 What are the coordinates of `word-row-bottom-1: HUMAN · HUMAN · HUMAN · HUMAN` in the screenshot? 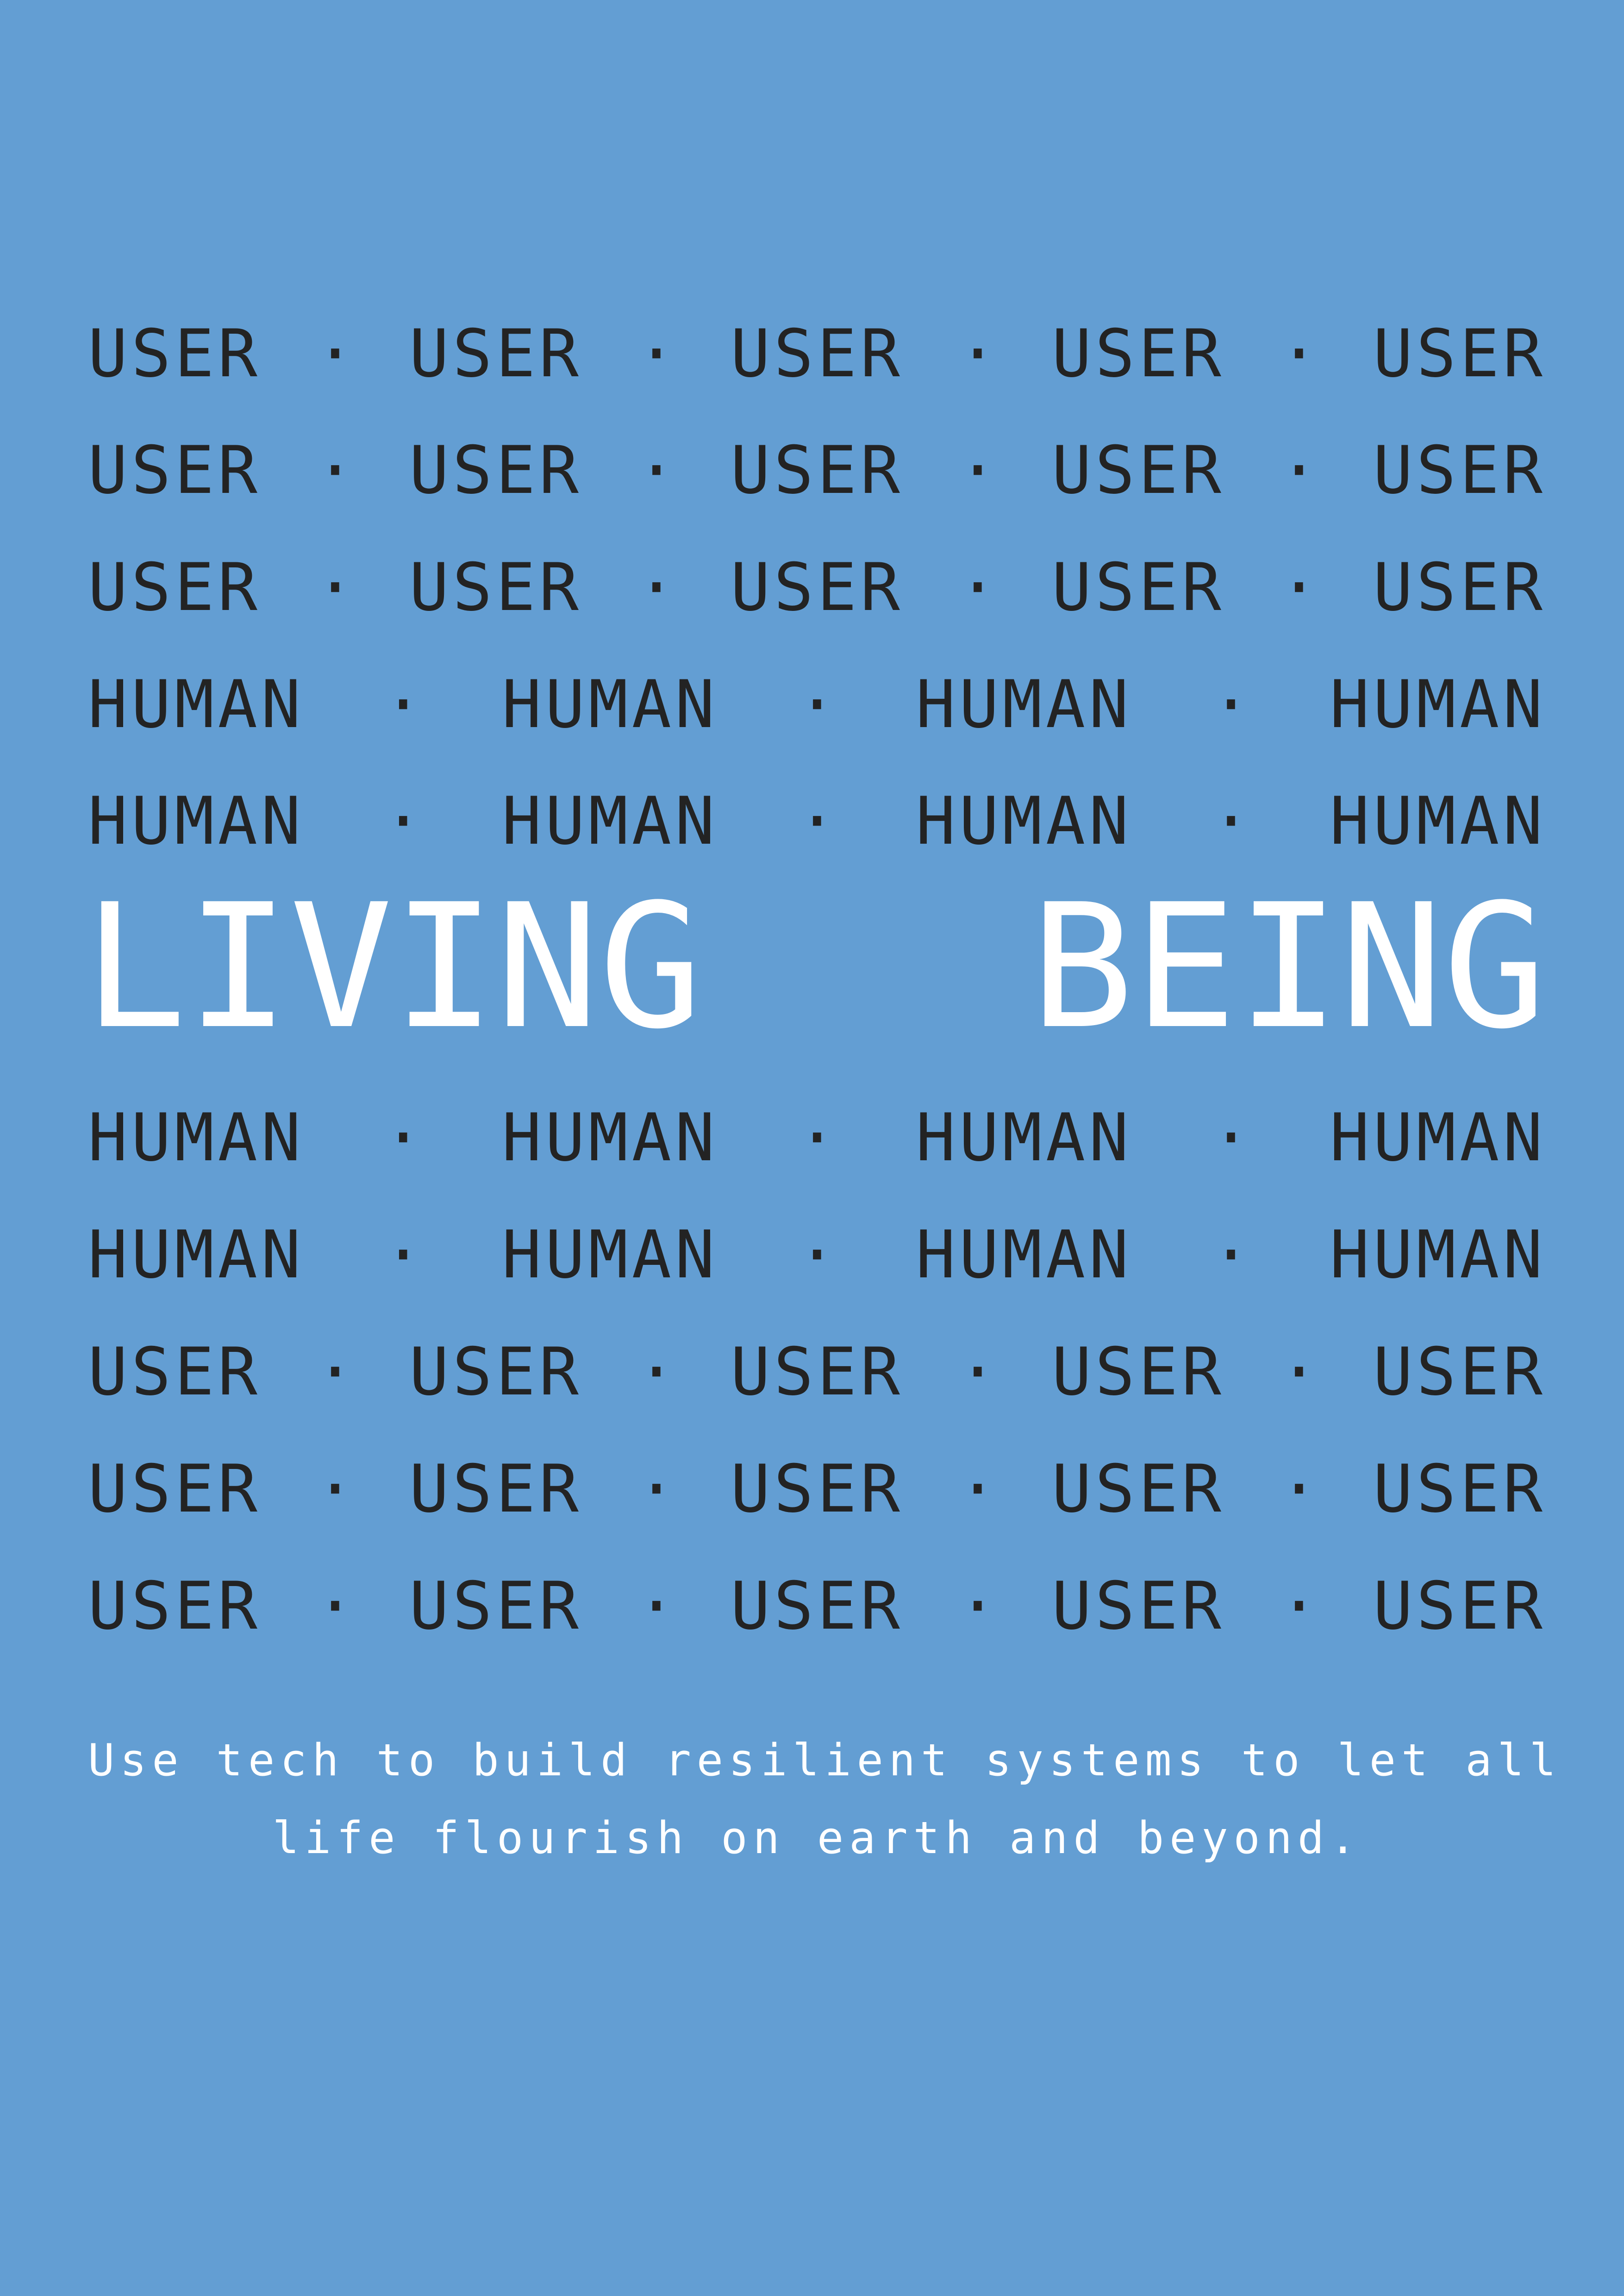 It's located at (817, 1138).